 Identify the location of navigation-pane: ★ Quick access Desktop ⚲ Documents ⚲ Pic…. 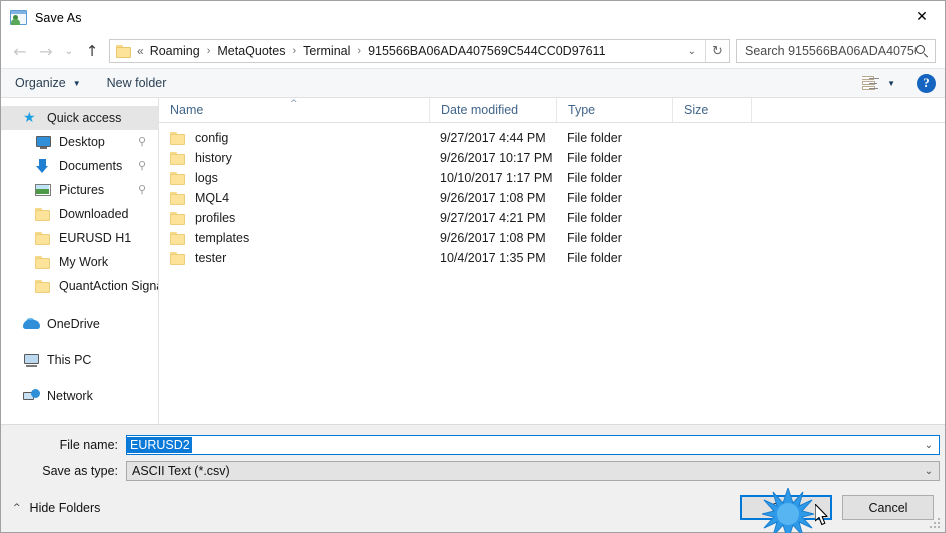
(80, 261).